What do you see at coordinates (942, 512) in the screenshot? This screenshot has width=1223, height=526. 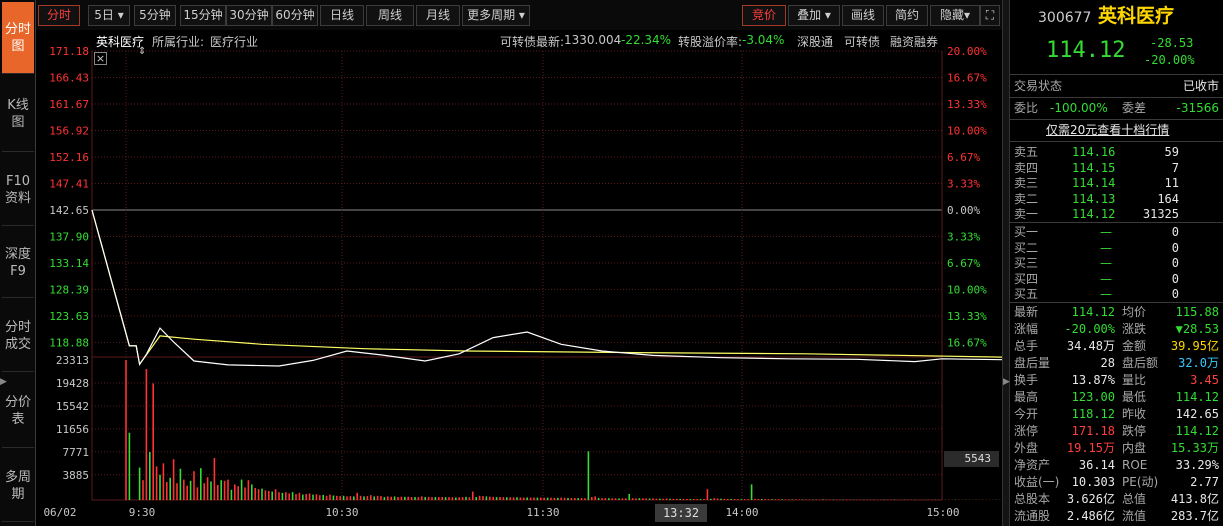 I see `time-tick-label: 15:00` at bounding box center [942, 512].